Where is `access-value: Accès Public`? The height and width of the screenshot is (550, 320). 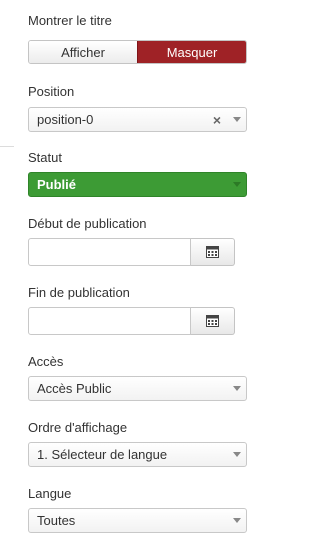
access-value: Accès Public is located at coordinates (74, 388).